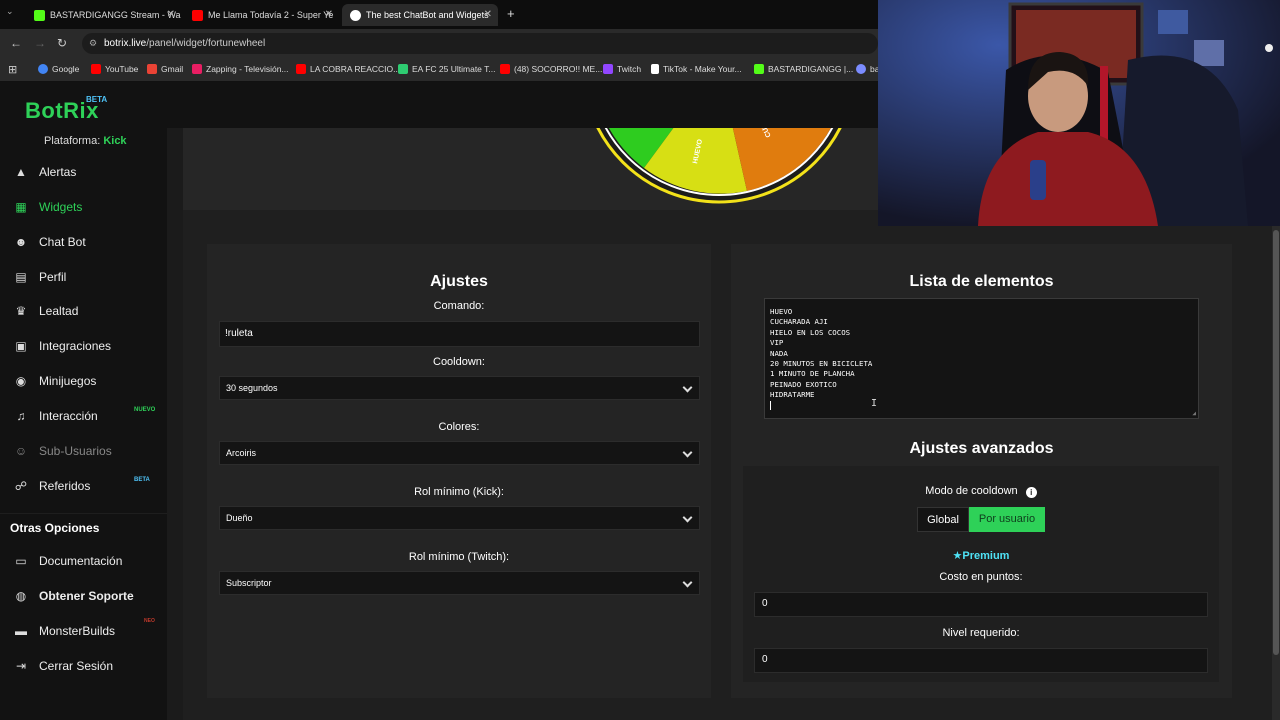 The width and height of the screenshot is (1280, 720). I want to click on sidebar-item-label: Interacción, so click(68, 416).